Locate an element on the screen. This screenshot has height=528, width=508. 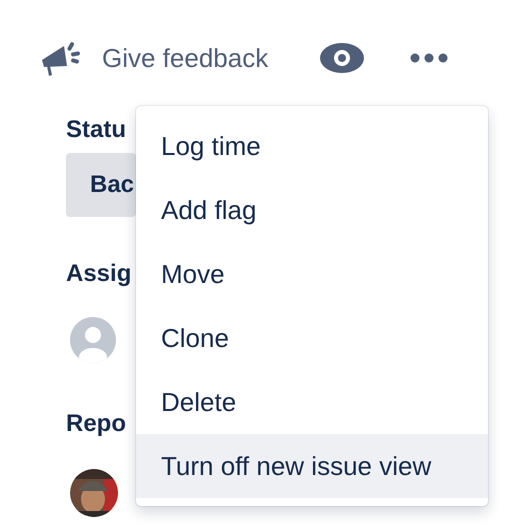
eye-icon is located at coordinates (342, 58).